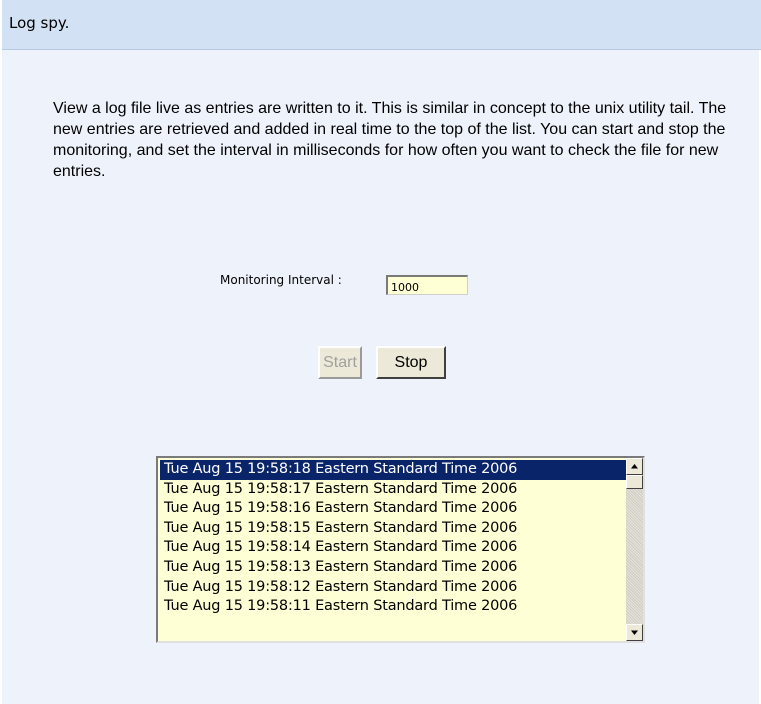 This screenshot has height=704, width=761. What do you see at coordinates (634, 482) in the screenshot?
I see `scroll-thumb` at bounding box center [634, 482].